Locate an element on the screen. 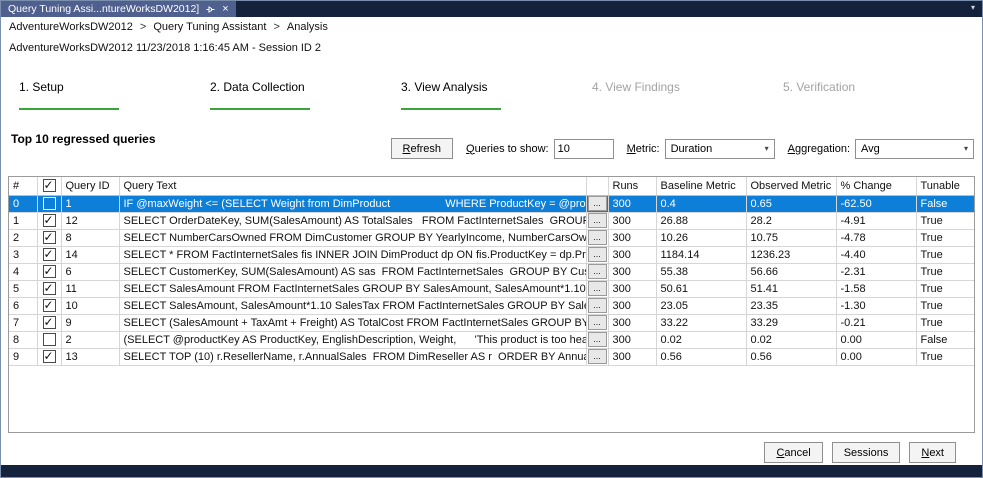  breadcrumb-item-database: AdventureWorksDW2012 is located at coordinates (71, 27).